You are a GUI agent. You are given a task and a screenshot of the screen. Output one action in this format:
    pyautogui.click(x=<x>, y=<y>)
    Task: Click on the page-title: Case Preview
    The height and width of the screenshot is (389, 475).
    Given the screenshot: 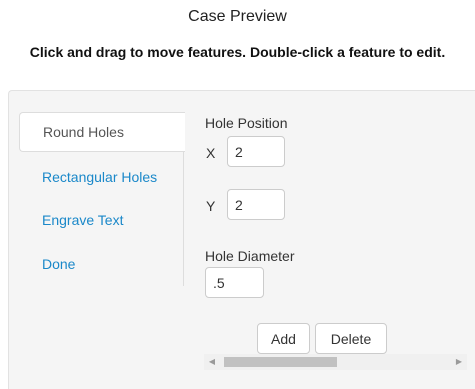 What is the action you would take?
    pyautogui.click(x=237, y=16)
    